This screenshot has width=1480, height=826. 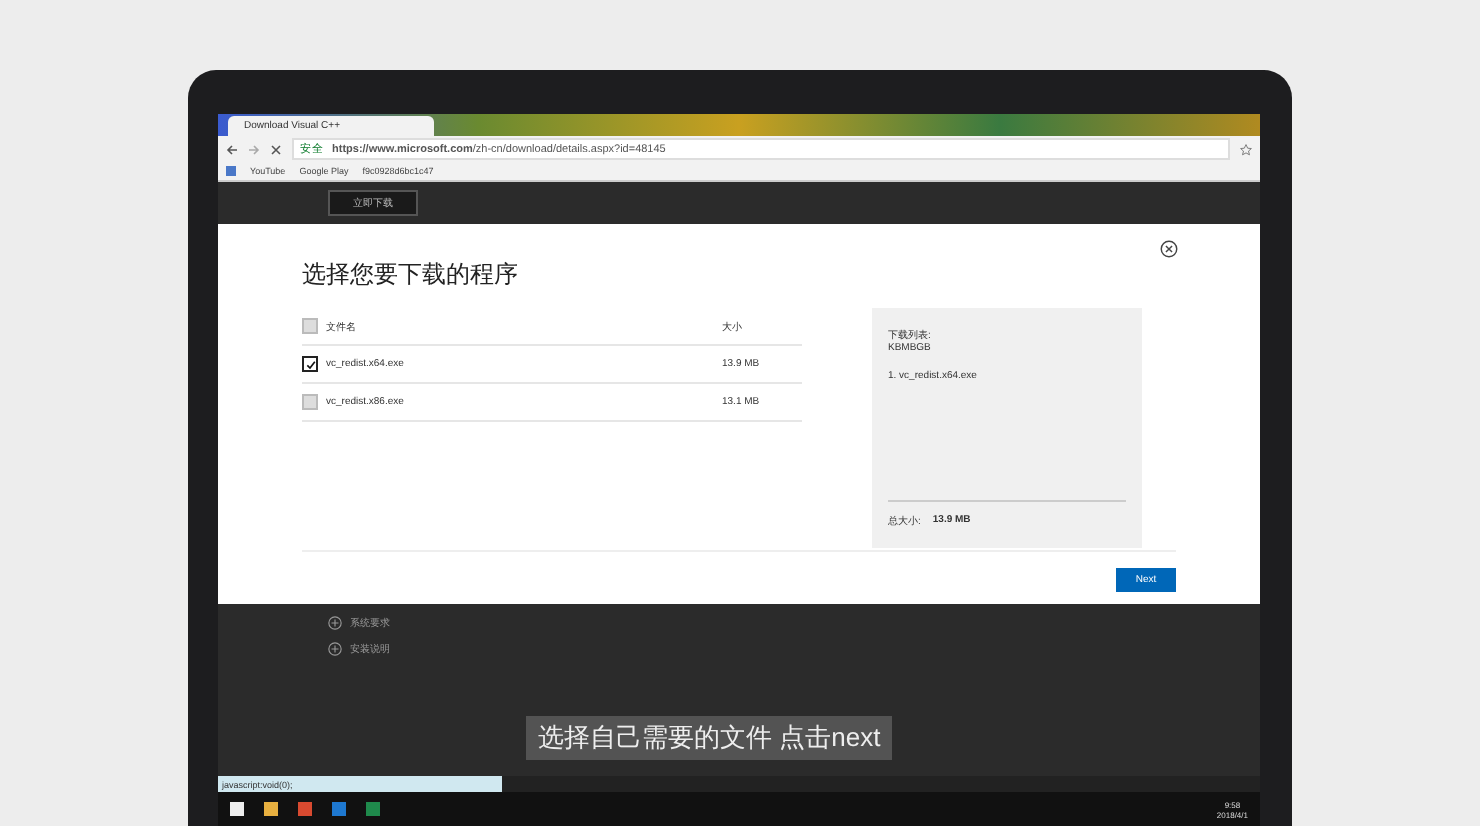 What do you see at coordinates (237, 809) in the screenshot?
I see `start-icon` at bounding box center [237, 809].